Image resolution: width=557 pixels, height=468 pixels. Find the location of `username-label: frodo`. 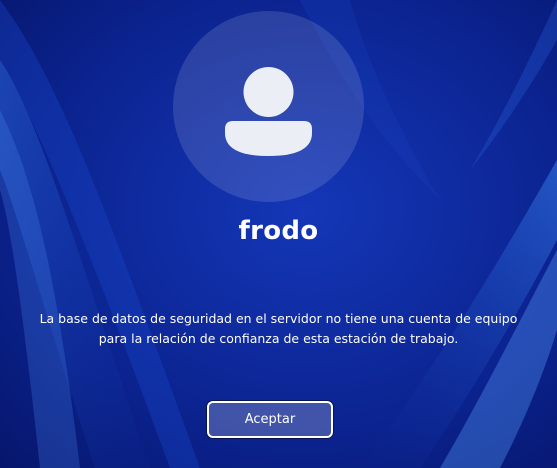

username-label: frodo is located at coordinates (278, 231).